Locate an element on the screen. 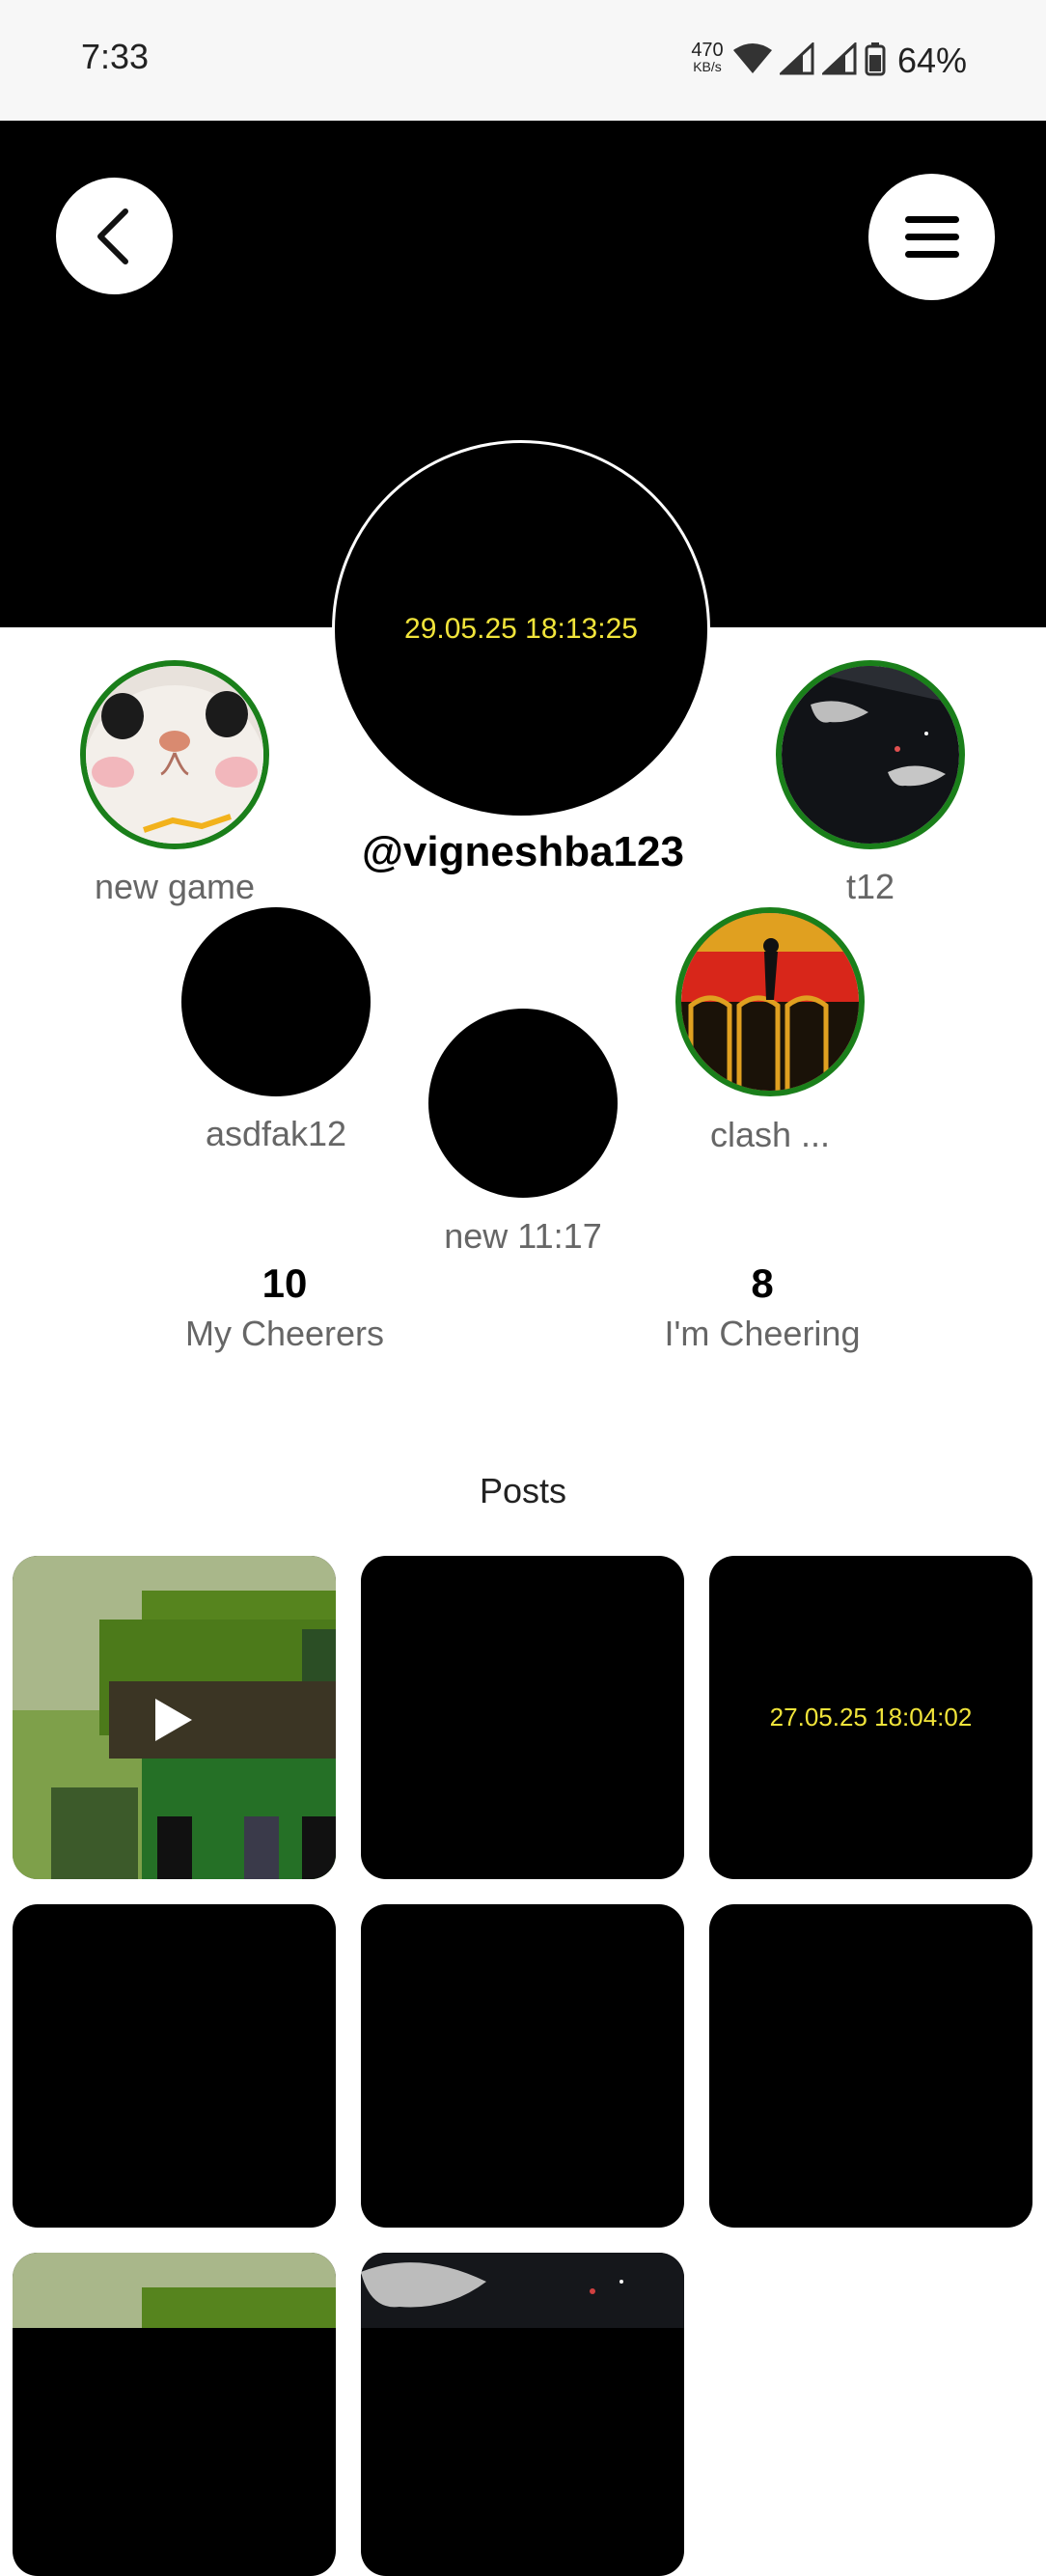  post-tile-text: 27.05.25 18:04:02 is located at coordinates (870, 1717).